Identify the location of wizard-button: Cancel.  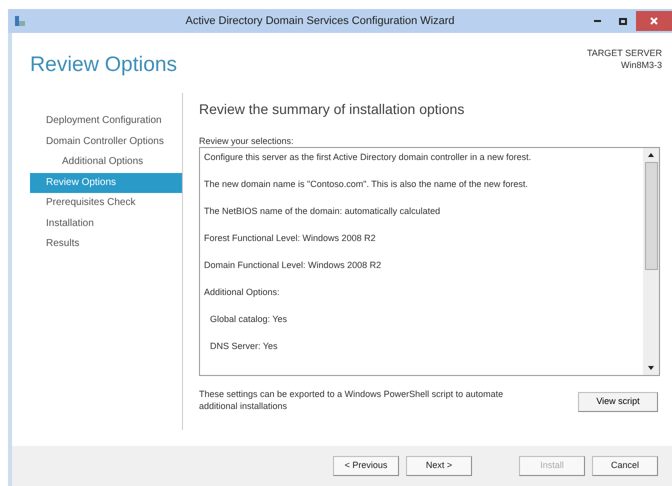
(625, 466).